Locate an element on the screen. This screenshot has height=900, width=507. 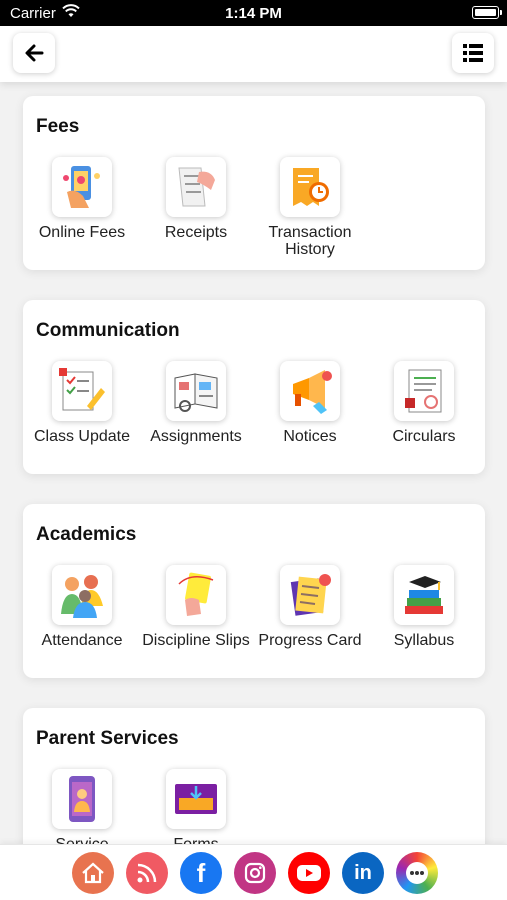
tile-discipline-slips: Discipline Slips is located at coordinates (196, 607).